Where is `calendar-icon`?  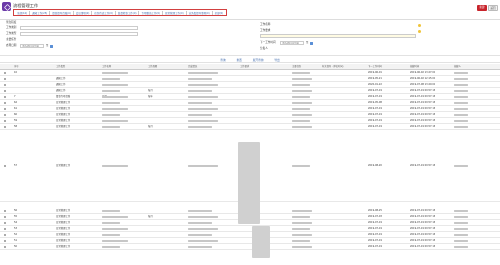
calendar-icon is located at coordinates (51, 46).